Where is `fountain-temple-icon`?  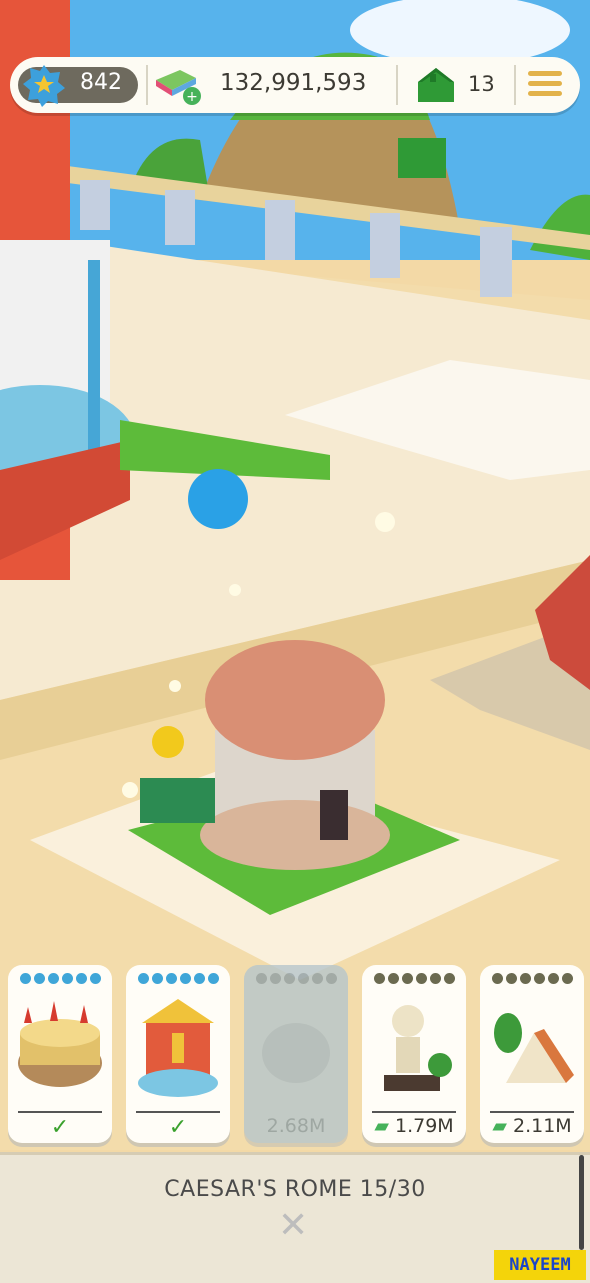 fountain-temple-icon is located at coordinates (178, 1048).